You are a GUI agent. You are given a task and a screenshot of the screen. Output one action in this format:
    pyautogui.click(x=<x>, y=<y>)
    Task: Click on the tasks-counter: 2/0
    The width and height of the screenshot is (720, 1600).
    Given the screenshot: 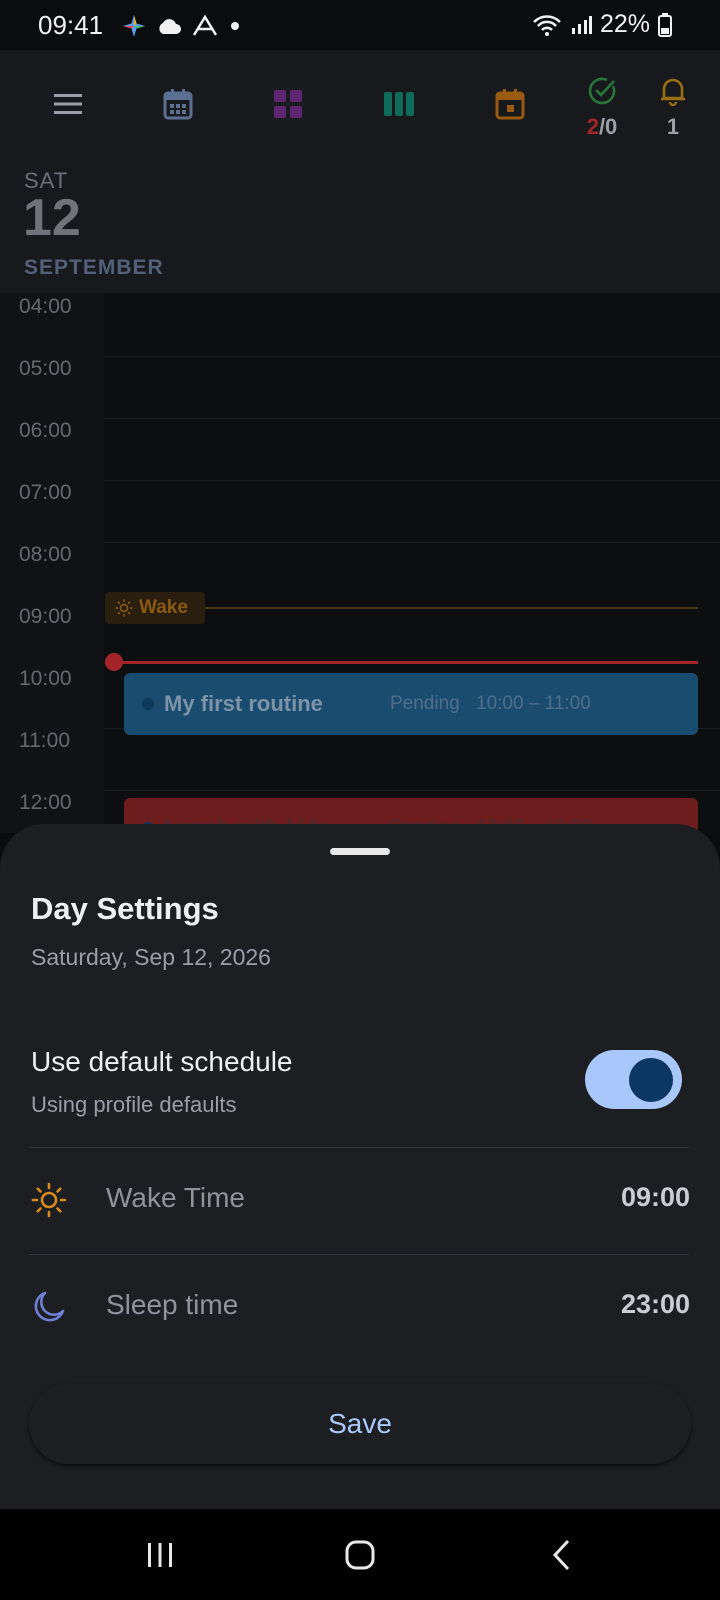 What is the action you would take?
    pyautogui.click(x=602, y=127)
    